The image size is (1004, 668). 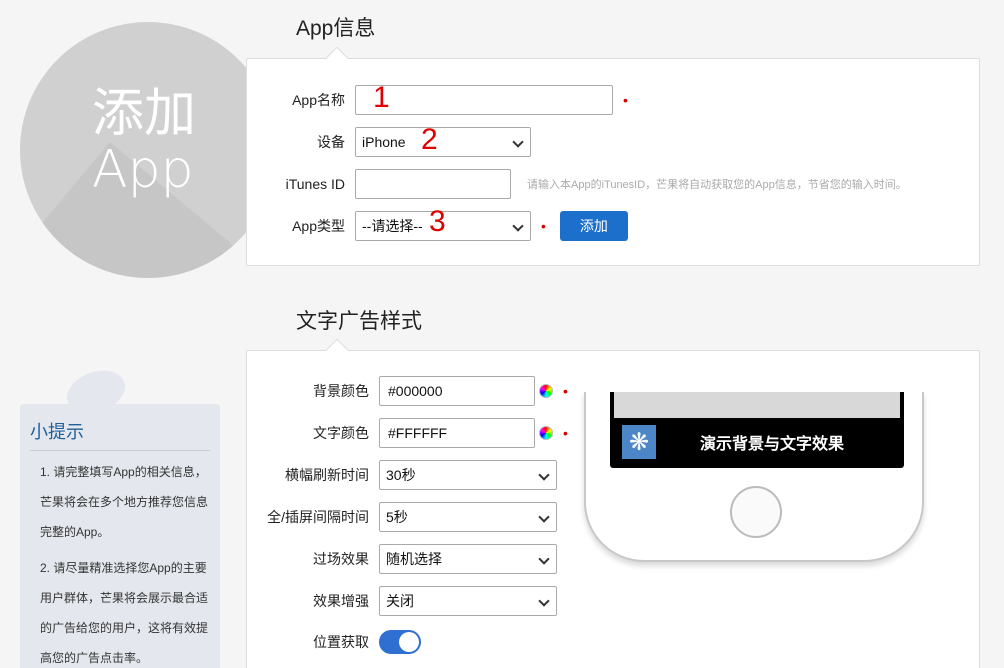 What do you see at coordinates (315, 184) in the screenshot?
I see `itunes-id-label: iTunes ID` at bounding box center [315, 184].